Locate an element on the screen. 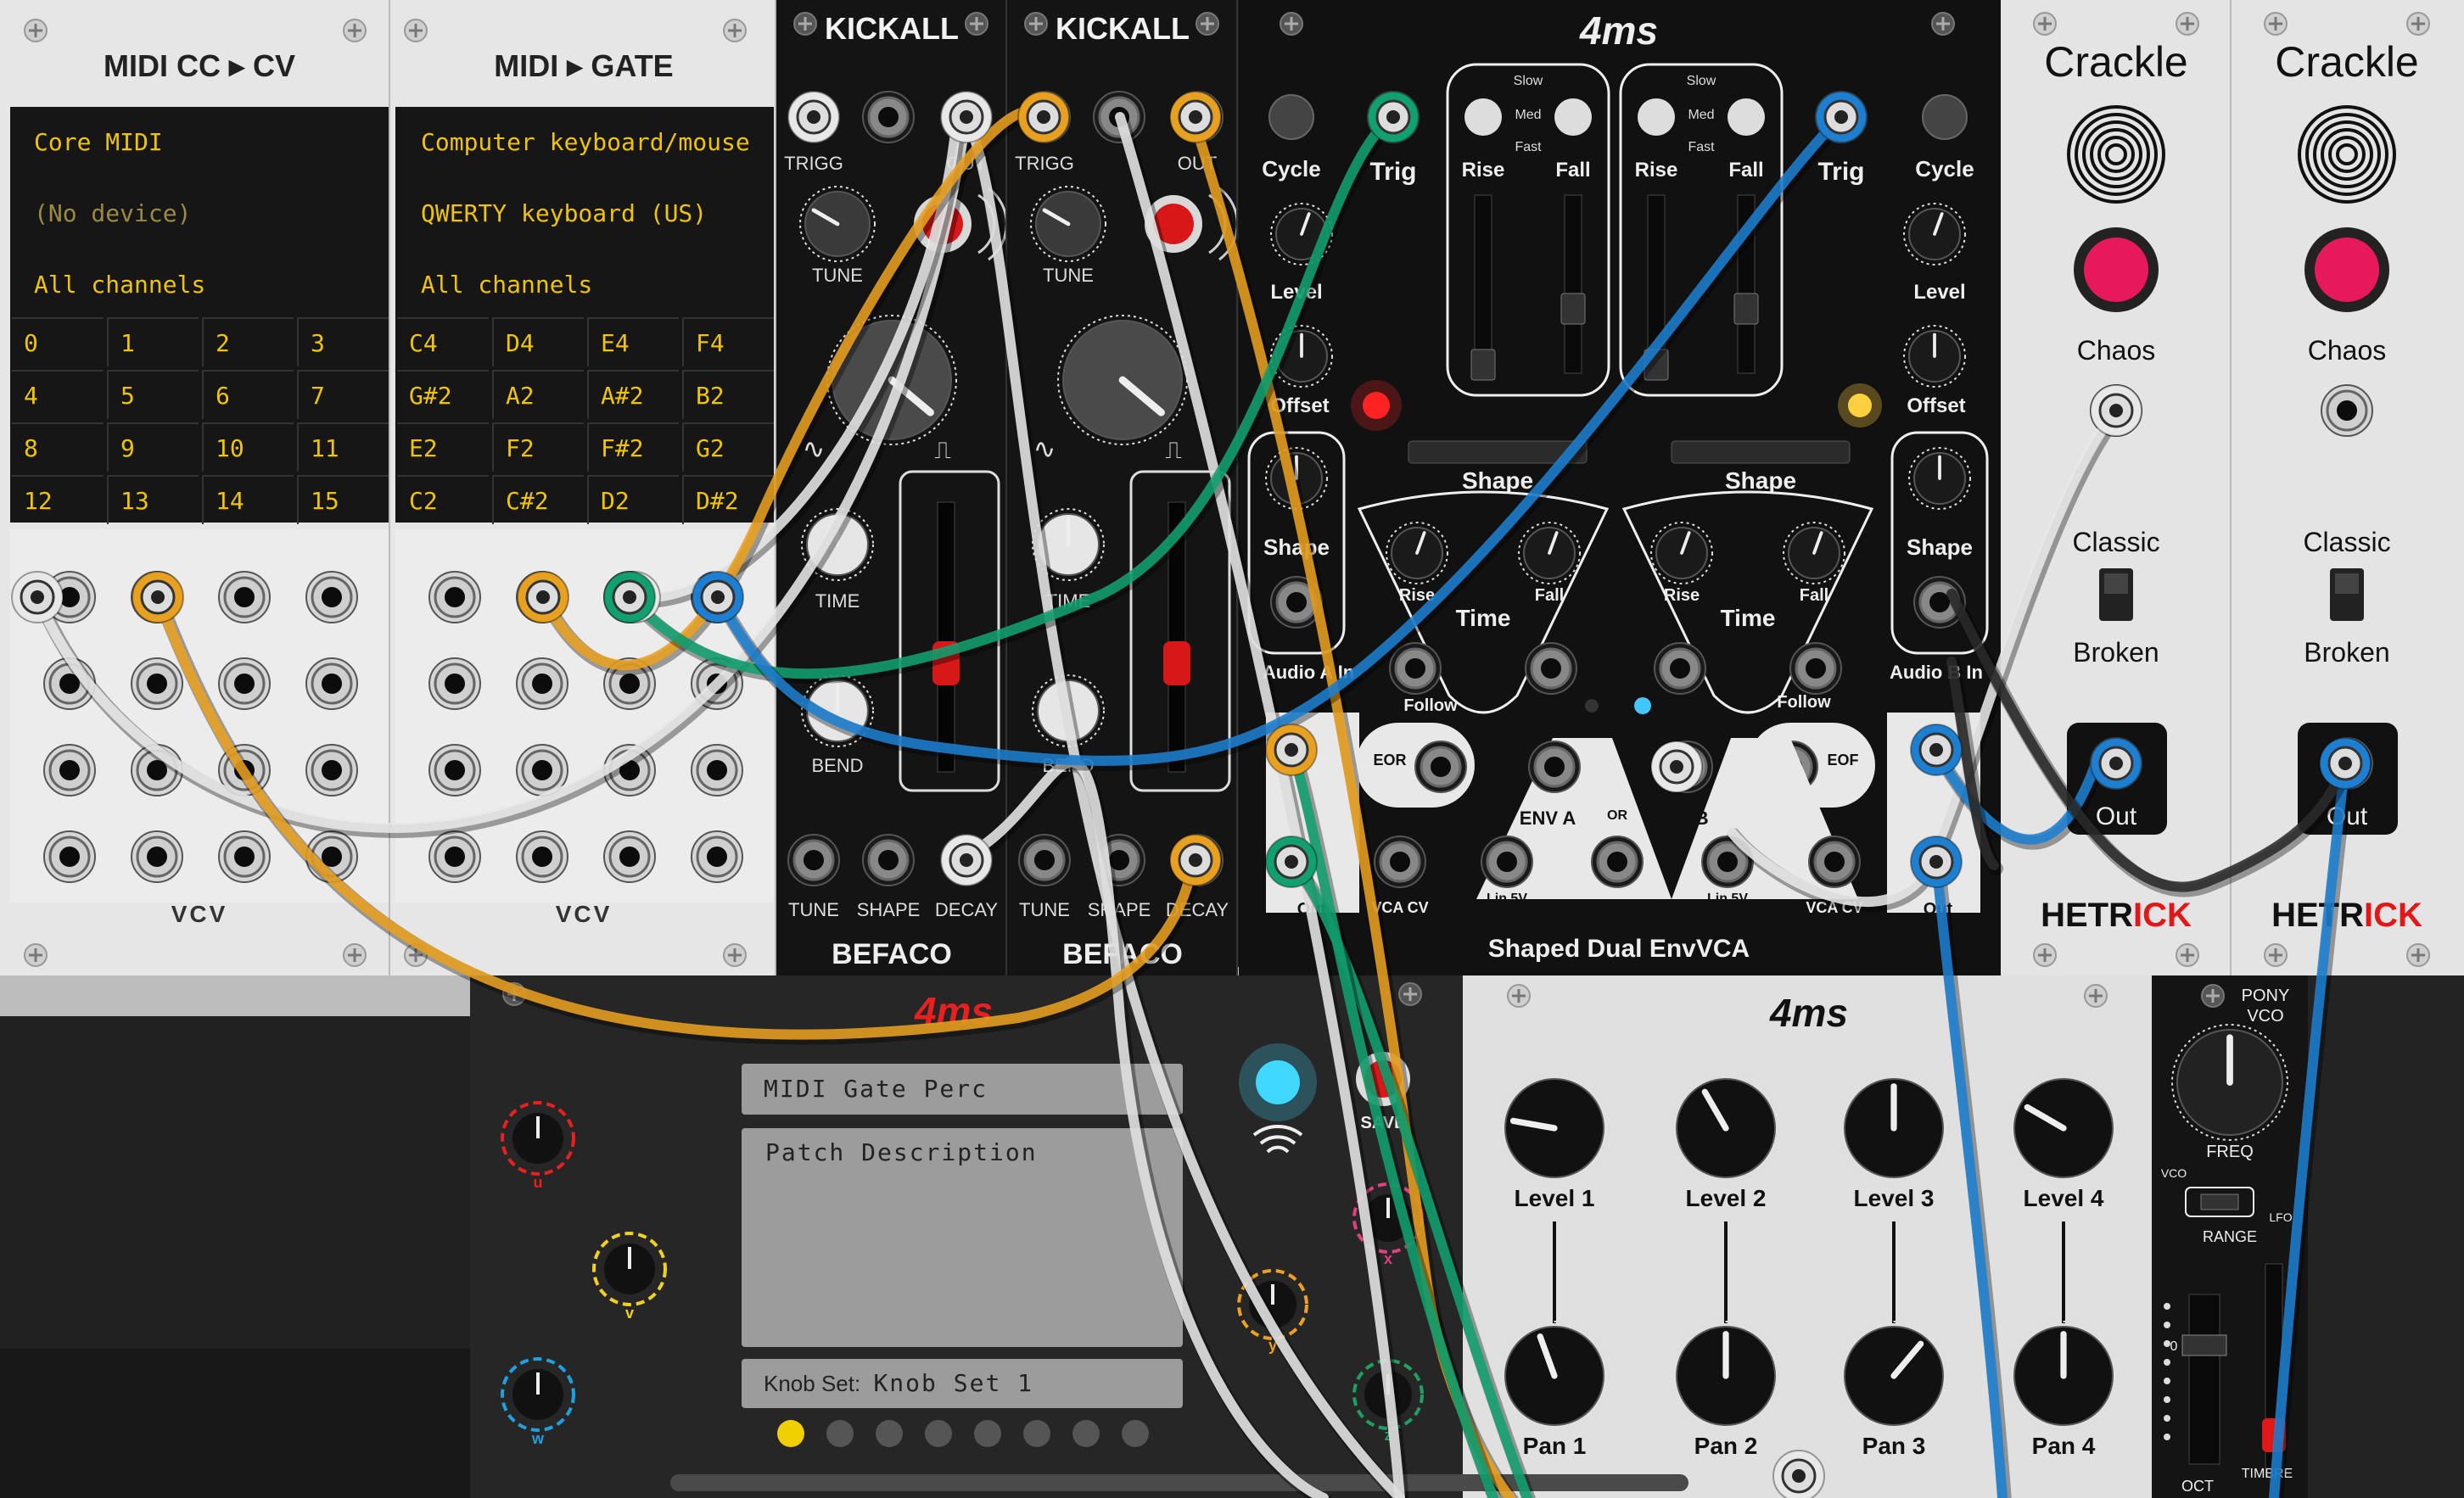 This screenshot has width=2464, height=1498. knob-x is located at coordinates (1388, 1218).